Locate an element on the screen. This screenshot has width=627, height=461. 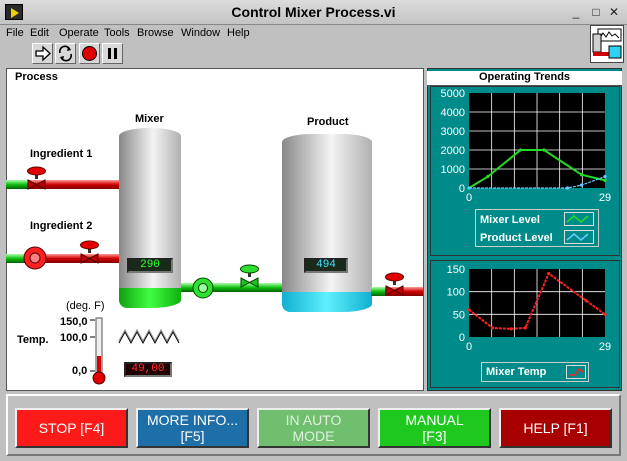
abort-stop-icon is located at coordinates (89, 53).